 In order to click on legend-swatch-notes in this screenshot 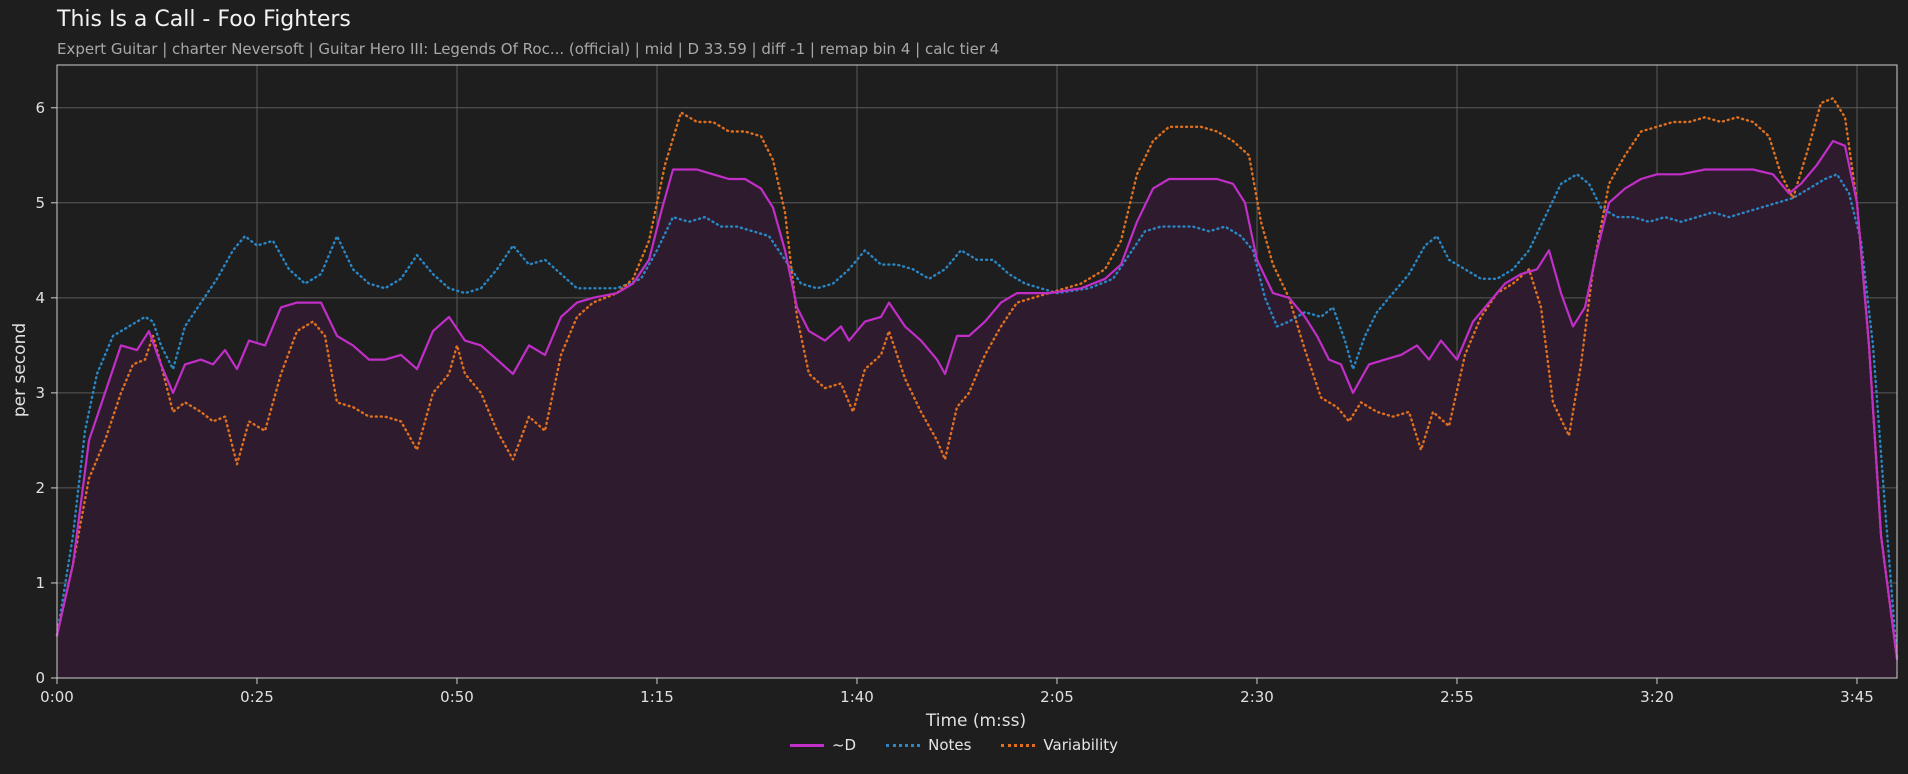, I will do `click(903, 745)`.